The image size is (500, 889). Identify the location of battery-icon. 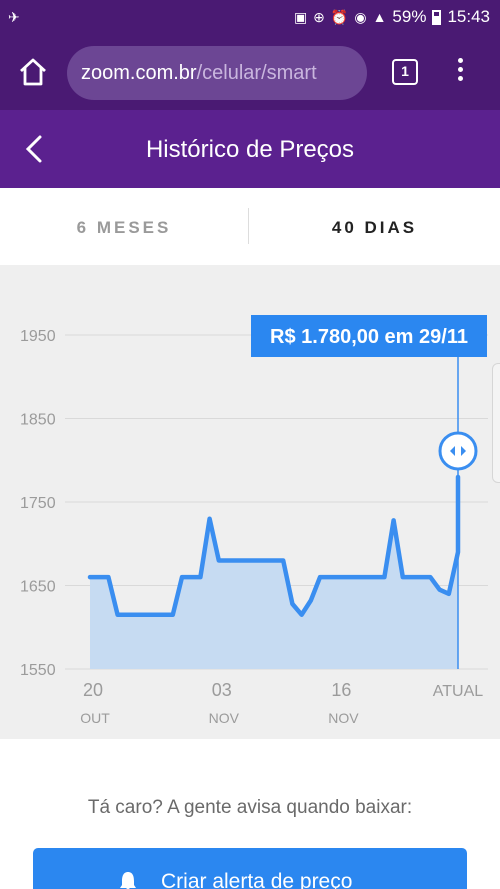
(437, 17).